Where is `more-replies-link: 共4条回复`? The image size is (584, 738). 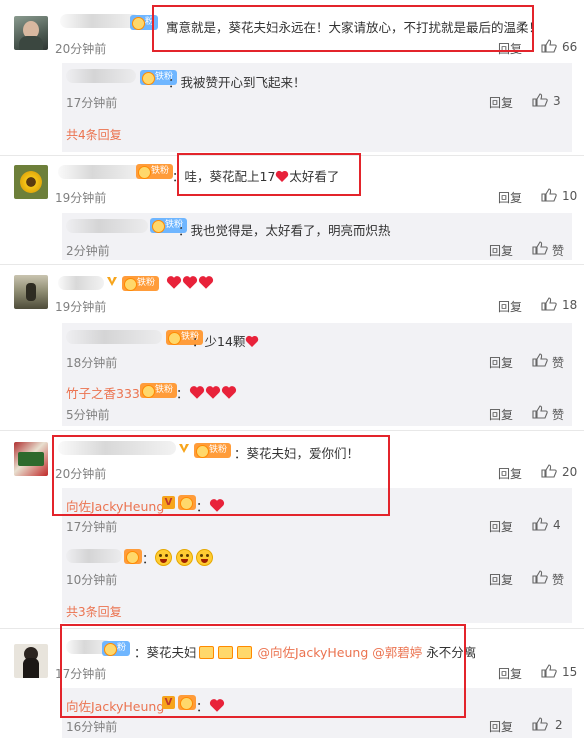
more-replies-link: 共4条回复 is located at coordinates (94, 134).